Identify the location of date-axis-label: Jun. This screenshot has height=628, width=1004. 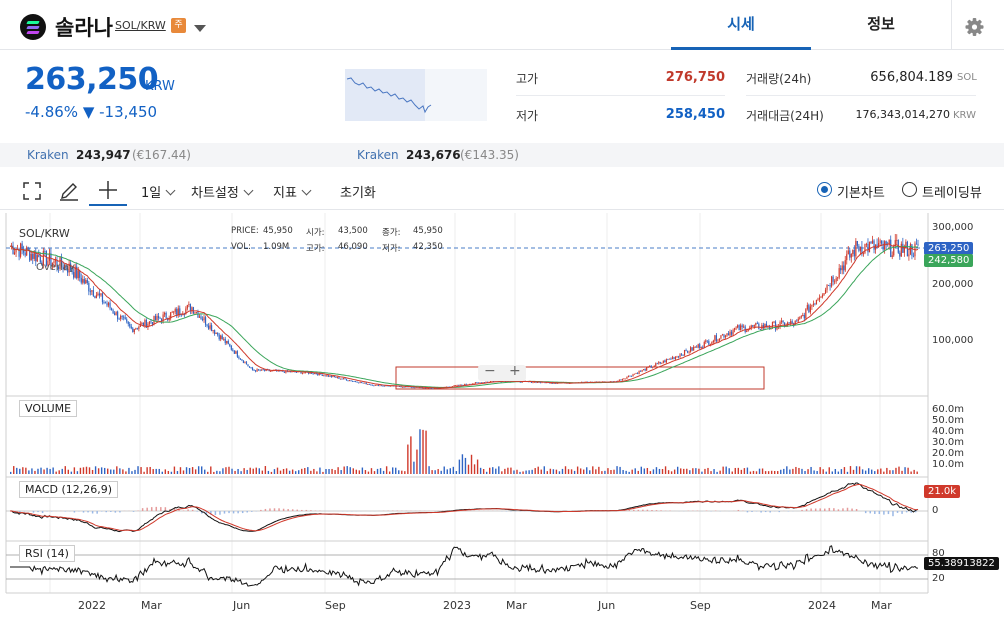
(242, 605).